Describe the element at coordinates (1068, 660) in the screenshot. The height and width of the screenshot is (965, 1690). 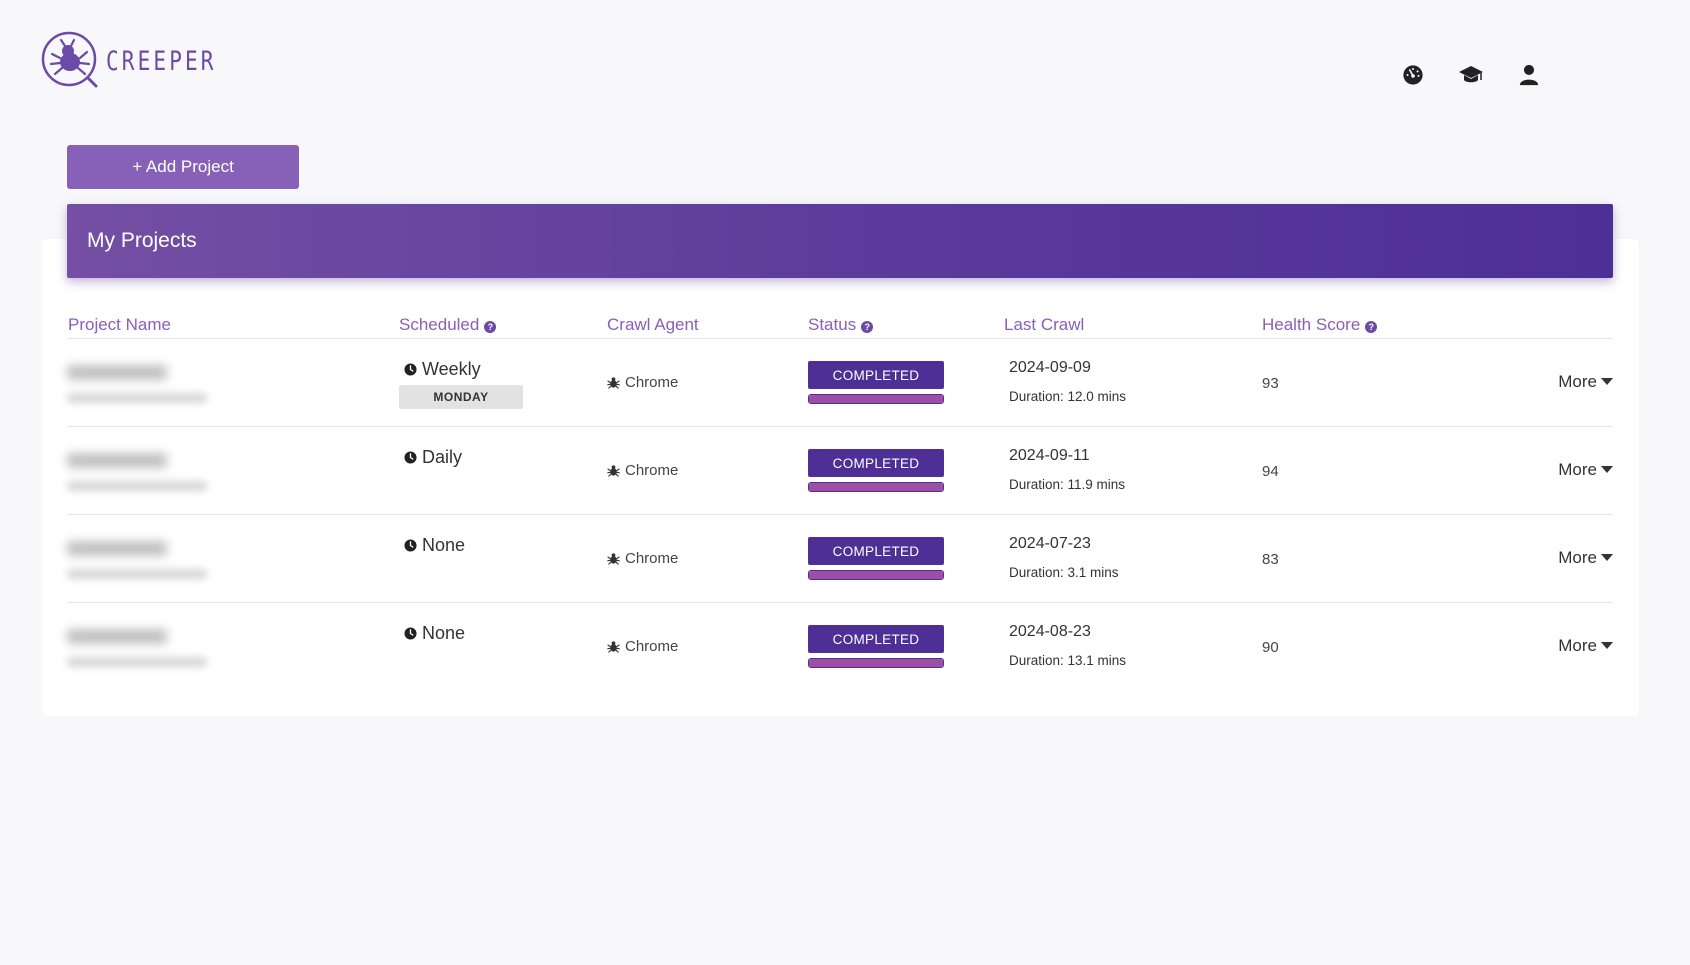
I see `crawl-duration: Duration: 13.1 mins` at that location.